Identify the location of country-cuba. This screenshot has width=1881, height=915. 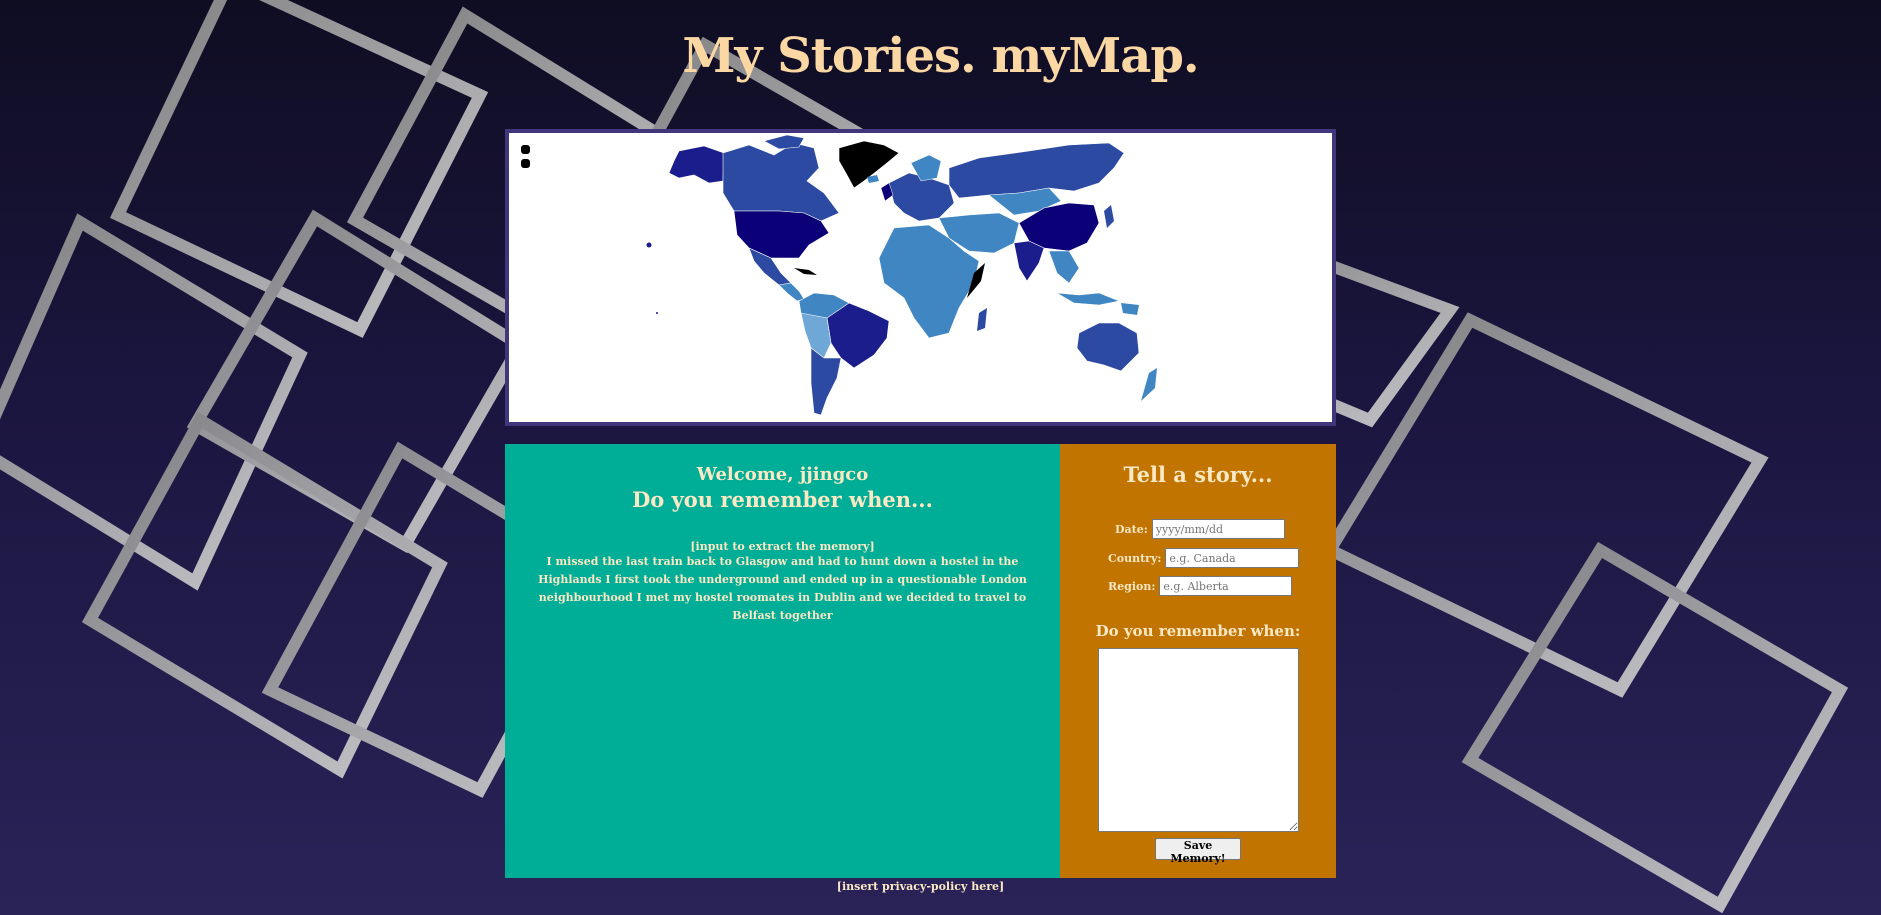
(805, 271).